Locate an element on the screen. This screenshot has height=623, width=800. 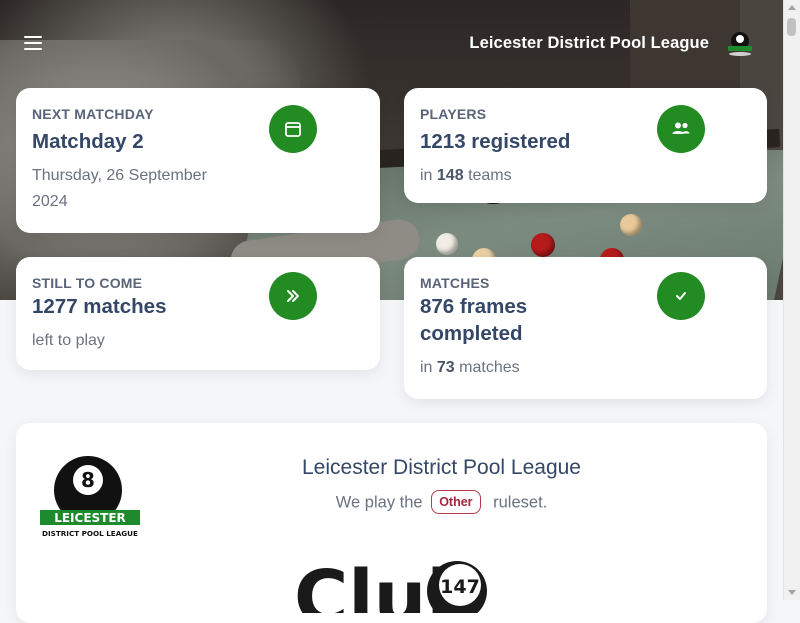
card-value: 876 frames completed is located at coordinates (474, 320).